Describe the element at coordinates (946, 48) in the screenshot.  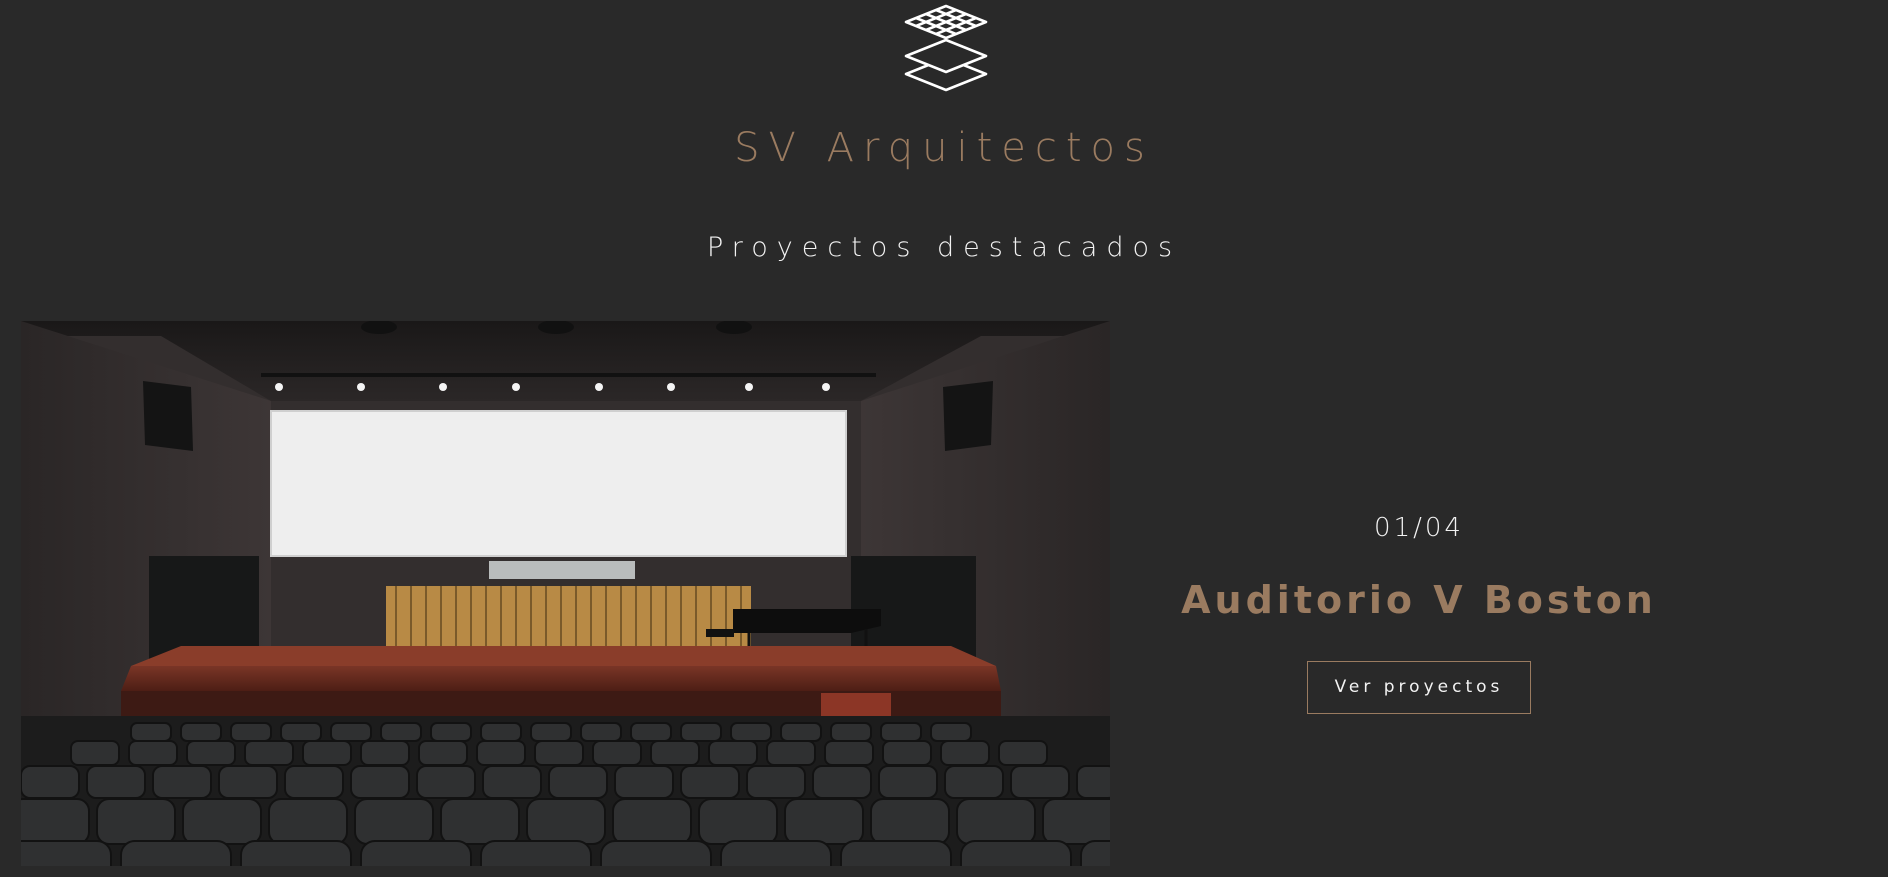
I see `layered-grid-logo-icon` at that location.